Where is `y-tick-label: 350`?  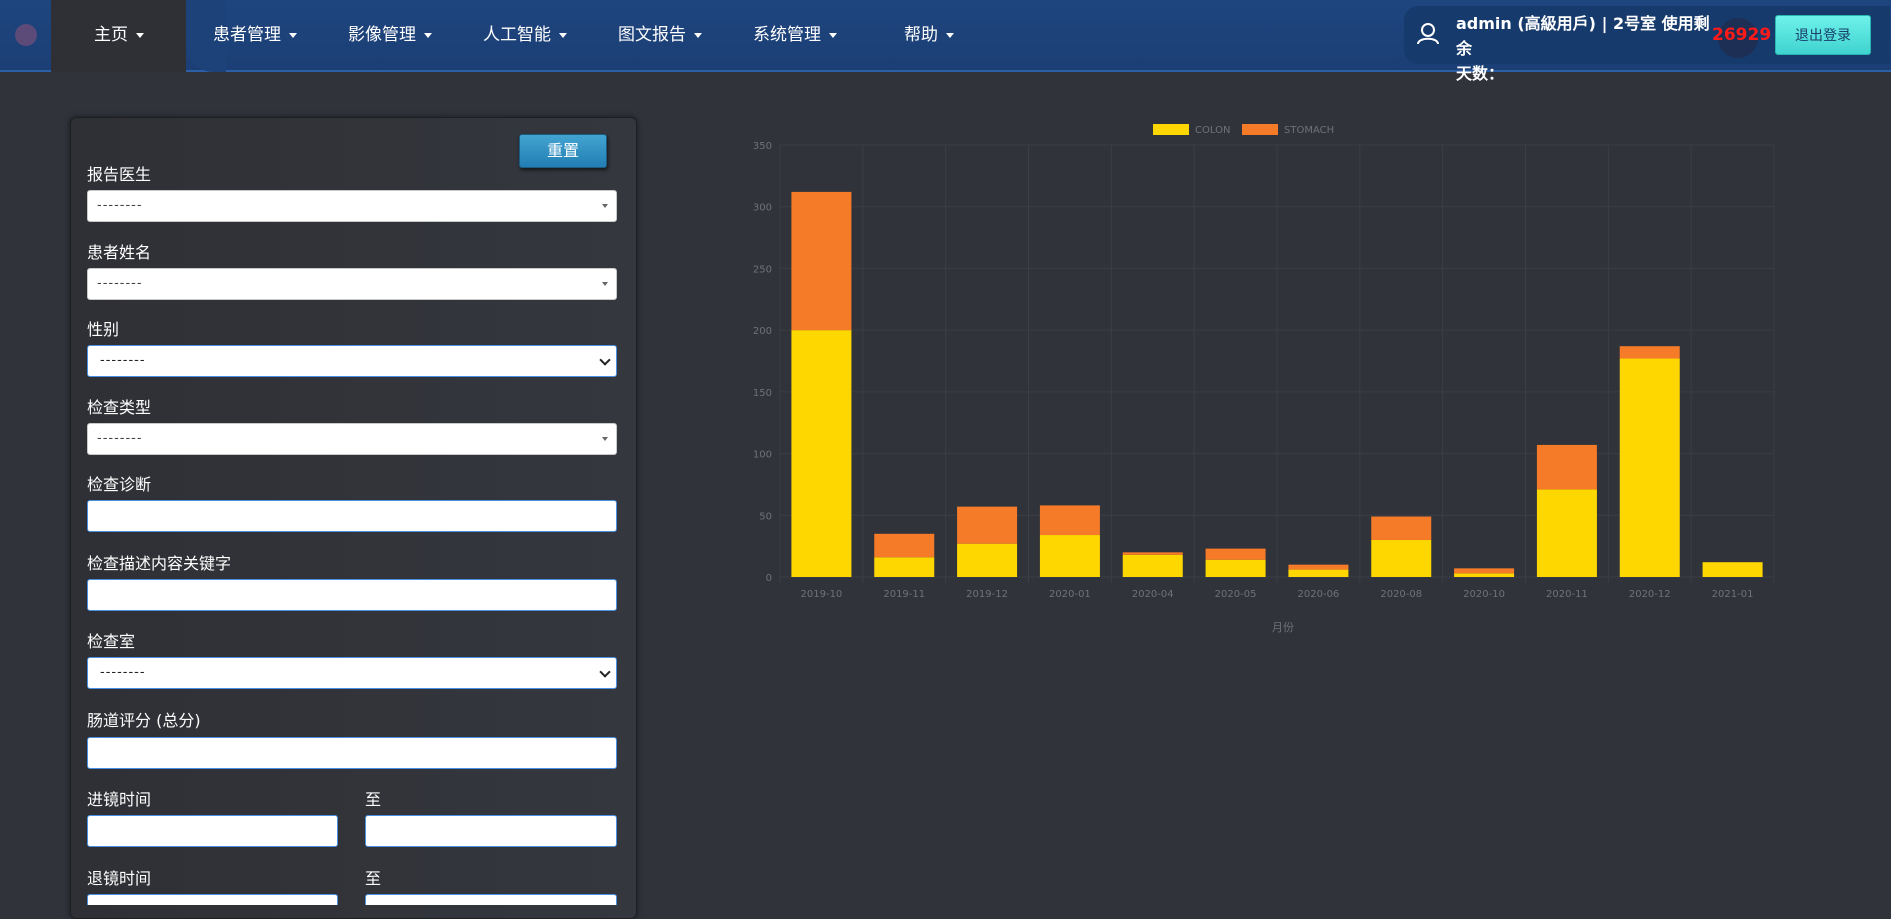
y-tick-label: 350 is located at coordinates (762, 146).